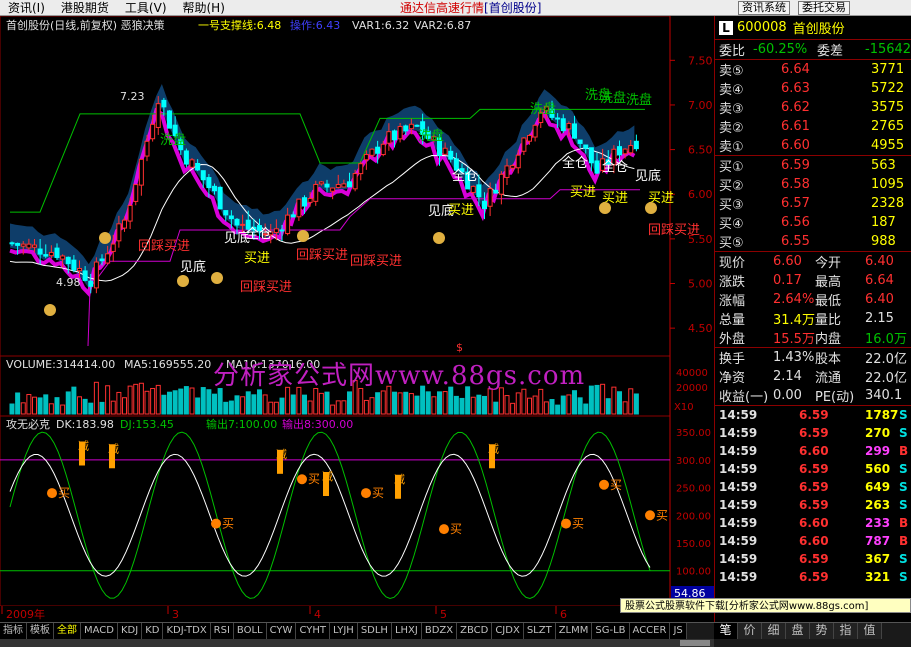  Describe the element at coordinates (28, 424) in the screenshot. I see `osc-label: 攻无必克` at that location.